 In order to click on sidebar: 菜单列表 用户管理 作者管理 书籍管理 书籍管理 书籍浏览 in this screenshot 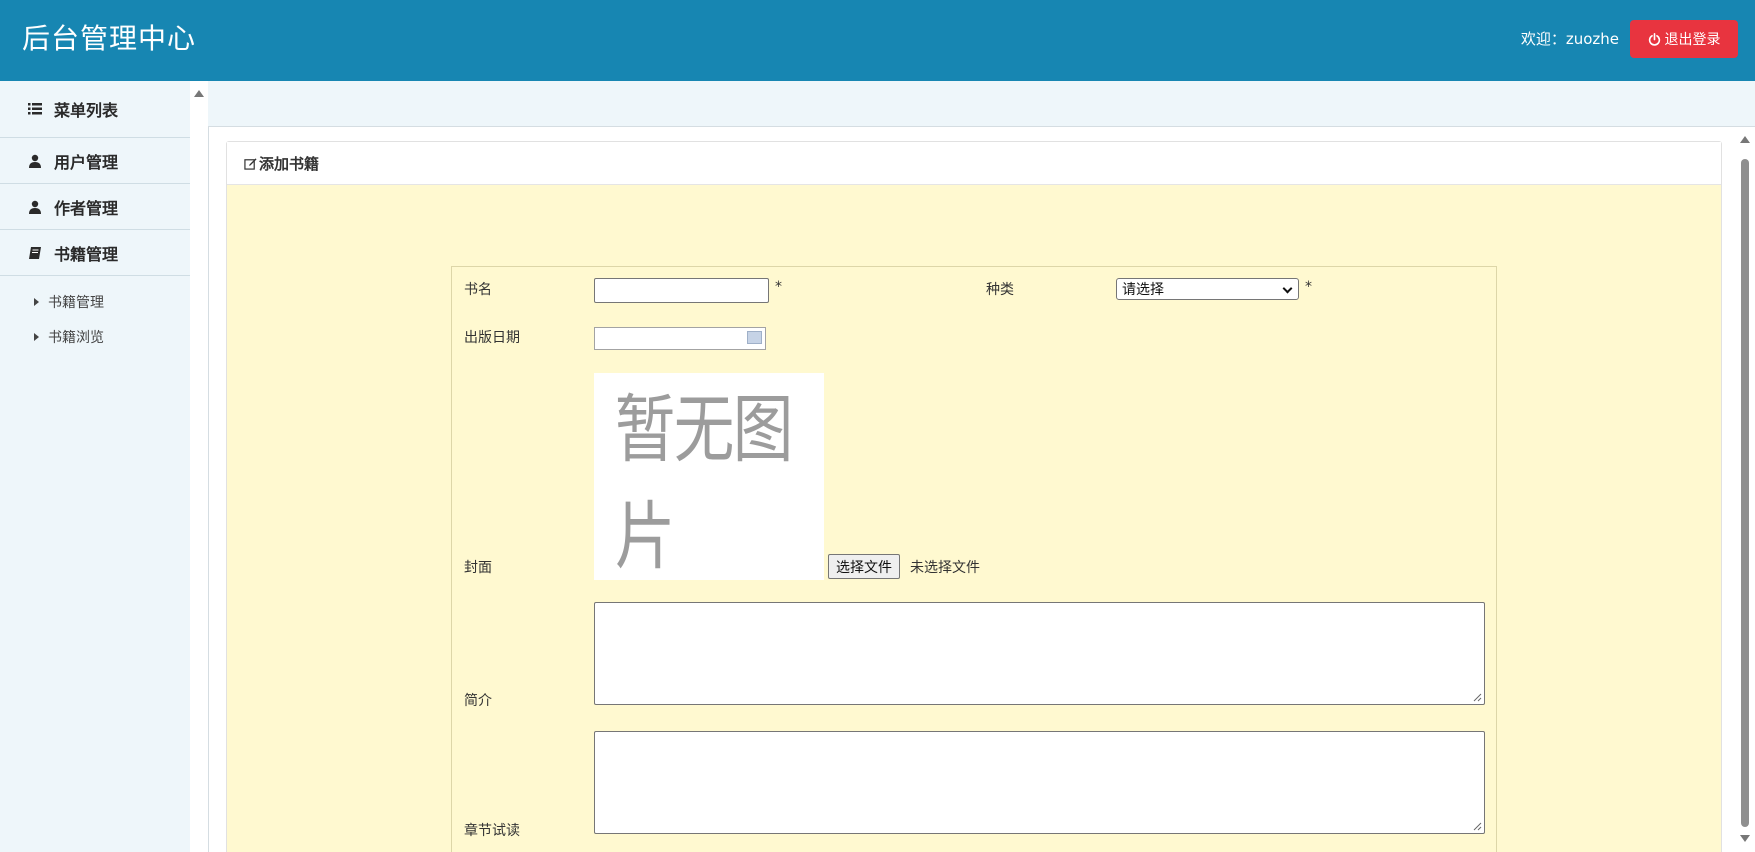, I will do `click(95, 466)`.